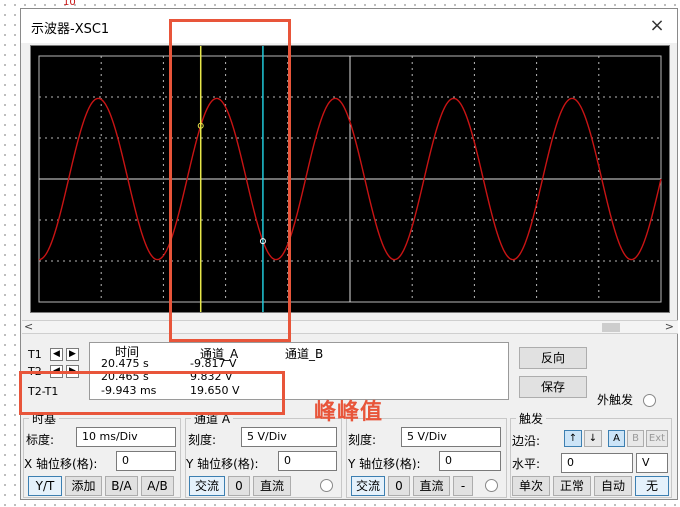  What do you see at coordinates (611, 327) in the screenshot?
I see `scroll-thumb` at bounding box center [611, 327].